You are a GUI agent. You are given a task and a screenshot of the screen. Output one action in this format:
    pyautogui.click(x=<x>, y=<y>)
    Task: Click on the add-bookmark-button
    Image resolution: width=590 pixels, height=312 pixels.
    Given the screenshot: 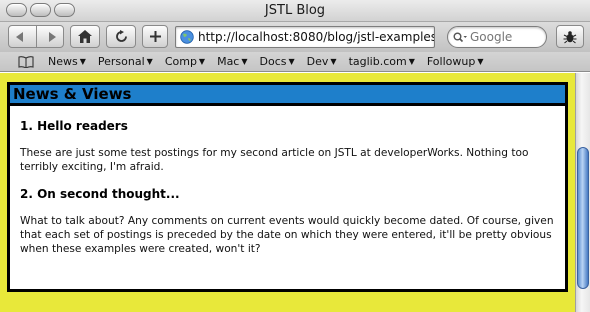 What is the action you would take?
    pyautogui.click(x=155, y=36)
    